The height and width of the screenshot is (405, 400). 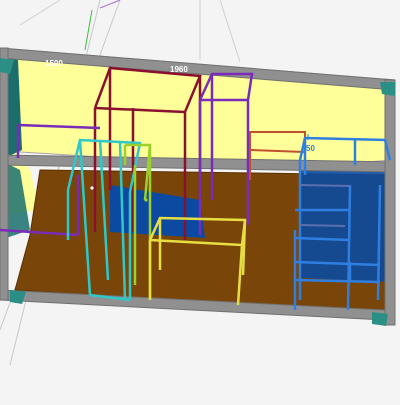 What do you see at coordinates (310, 148) in the screenshot?
I see `dimension-label-height-right: 50` at bounding box center [310, 148].